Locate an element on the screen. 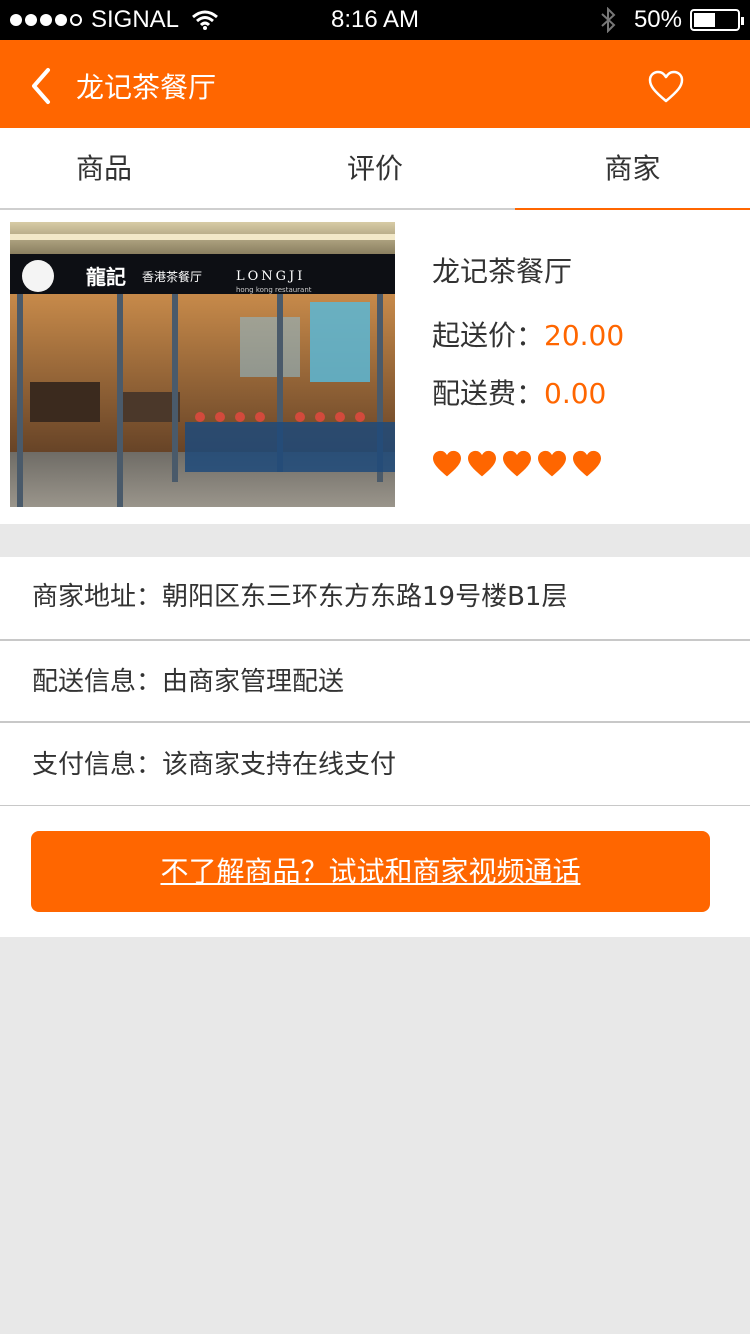 This screenshot has height=1334, width=750. store-rating is located at coordinates (519, 464).